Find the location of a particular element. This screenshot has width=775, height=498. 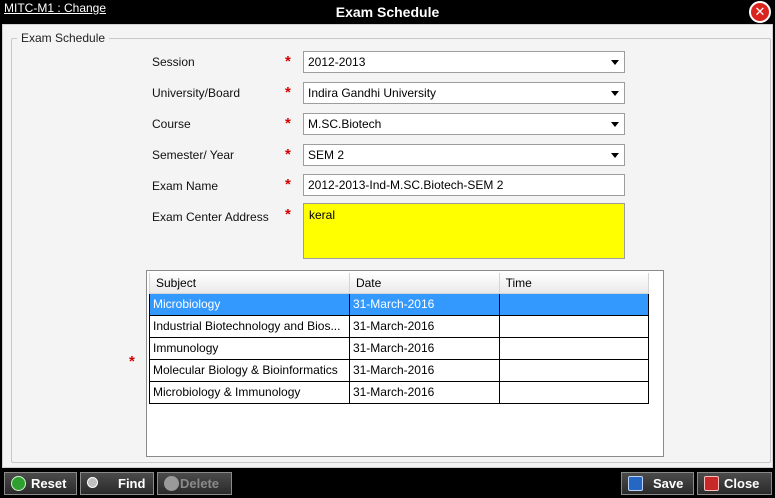

reset-button: Reset is located at coordinates (40, 483).